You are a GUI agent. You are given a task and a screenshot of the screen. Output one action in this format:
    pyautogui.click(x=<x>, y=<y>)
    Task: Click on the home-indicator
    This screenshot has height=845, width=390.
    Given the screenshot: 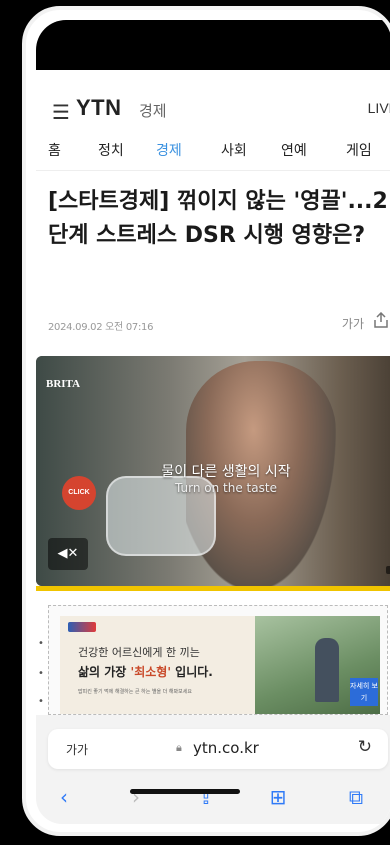 What is the action you would take?
    pyautogui.click(x=185, y=791)
    